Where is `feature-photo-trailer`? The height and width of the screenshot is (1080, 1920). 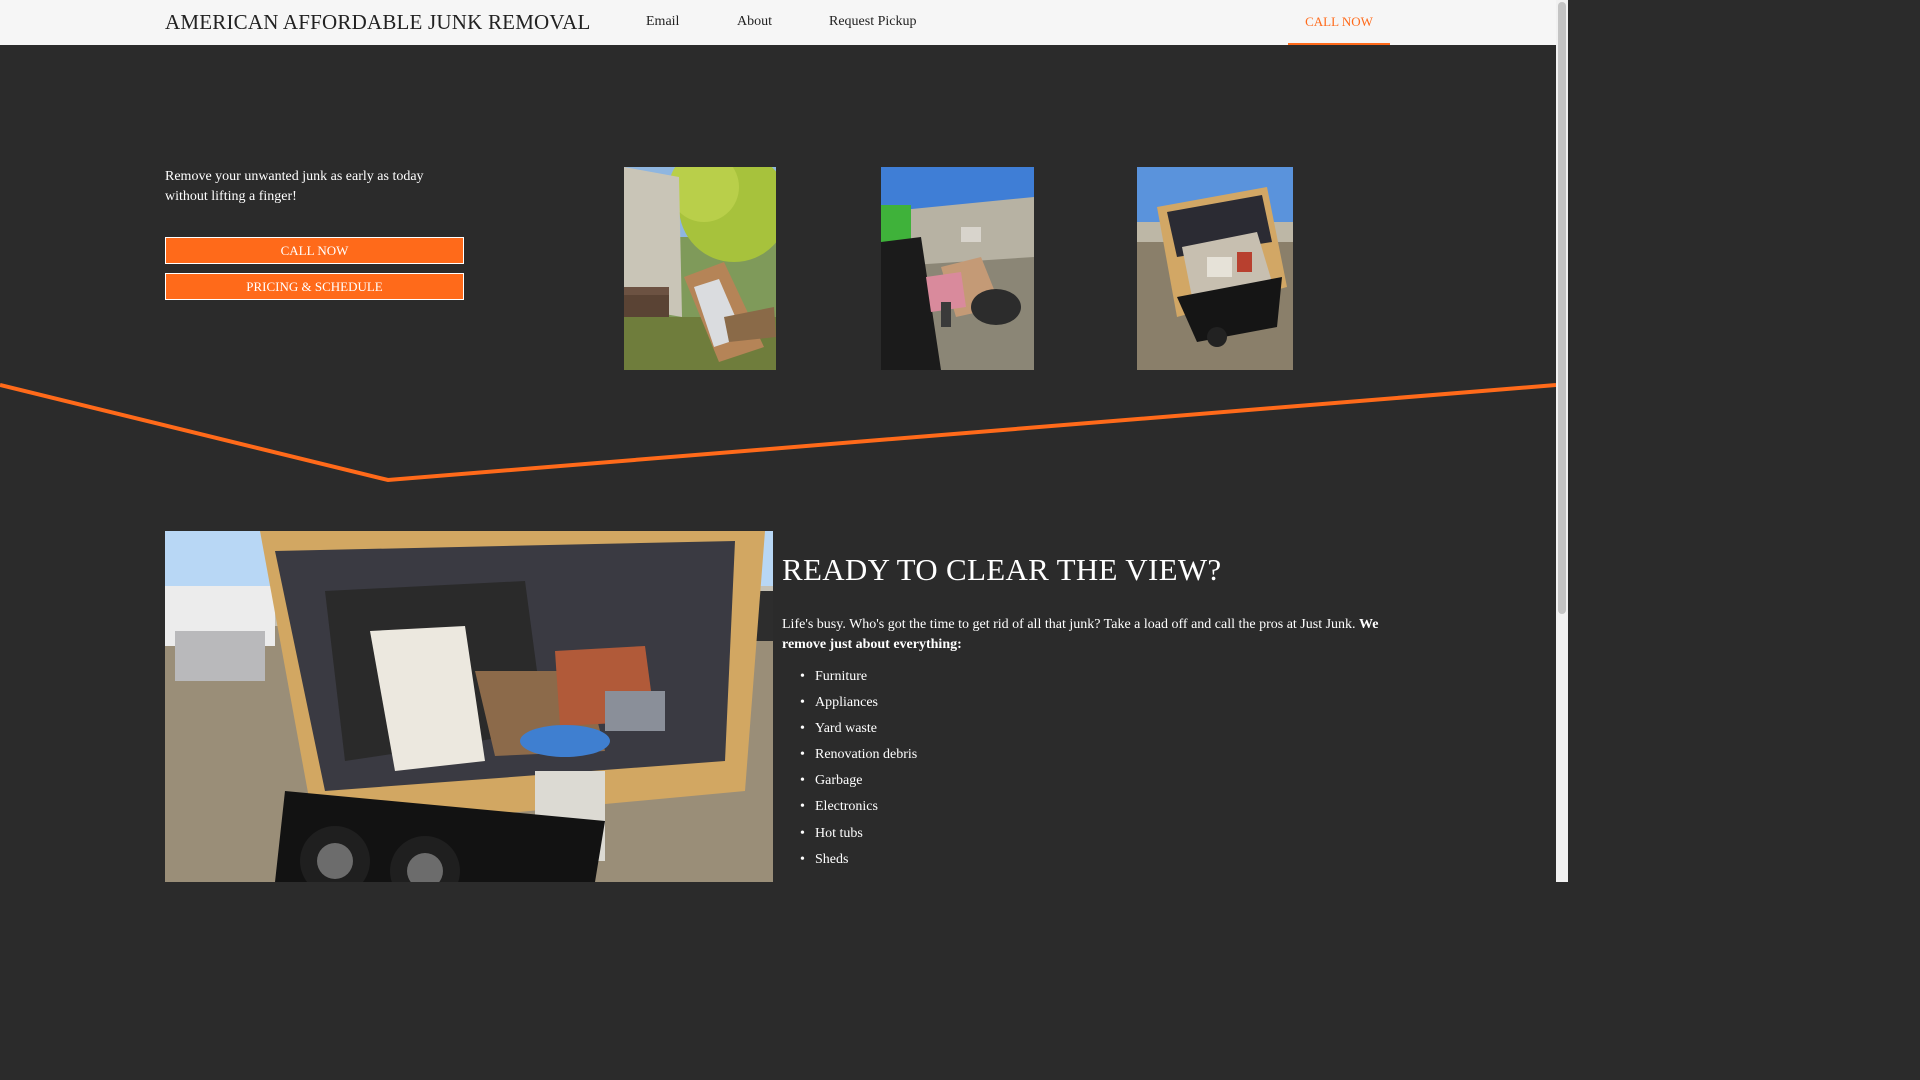 feature-photo-trailer is located at coordinates (469, 706).